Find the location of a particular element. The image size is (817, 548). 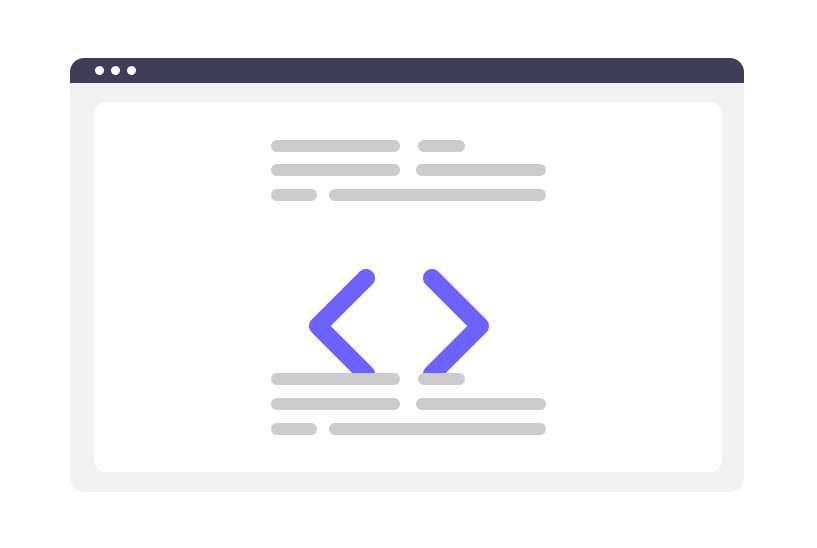

right-angle-bracket is located at coordinates (456, 326).